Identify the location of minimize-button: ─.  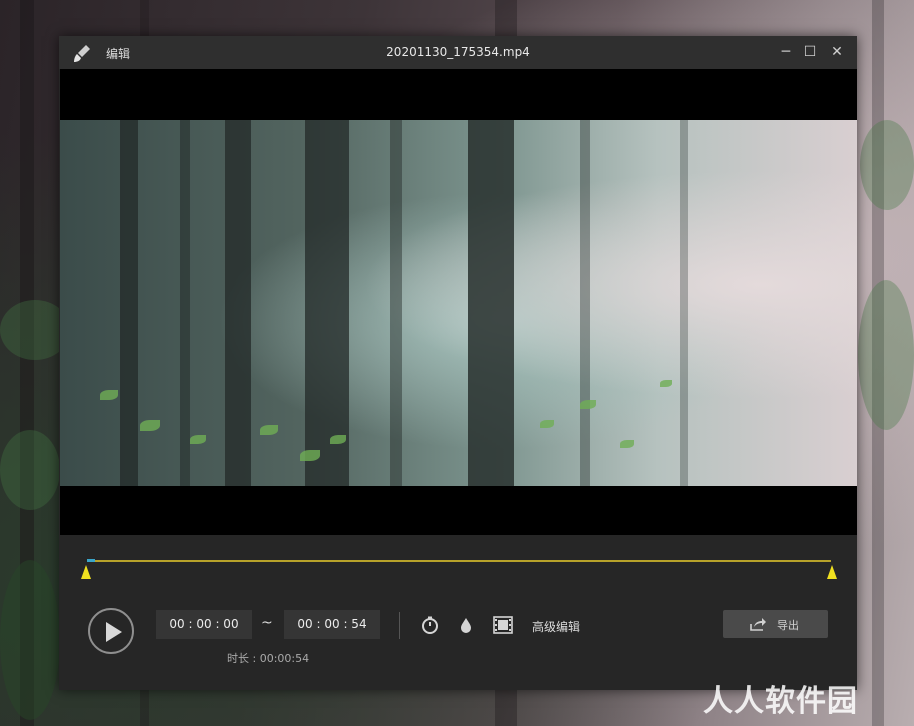
(786, 52).